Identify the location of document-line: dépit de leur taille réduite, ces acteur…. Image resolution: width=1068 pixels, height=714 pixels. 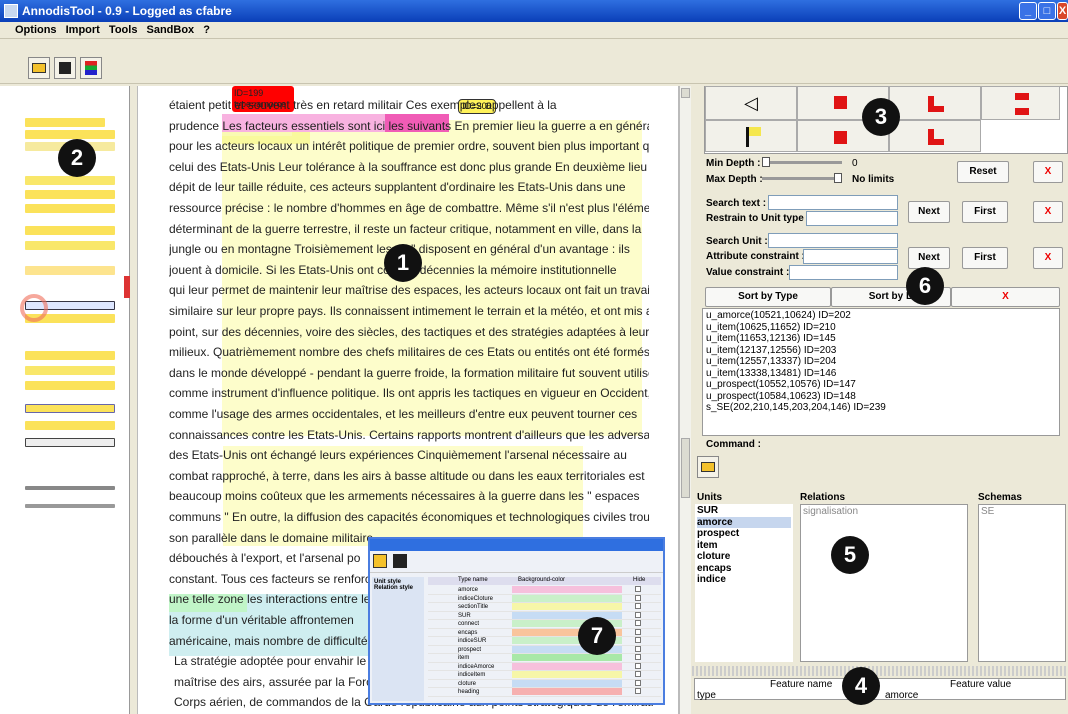
(409, 187).